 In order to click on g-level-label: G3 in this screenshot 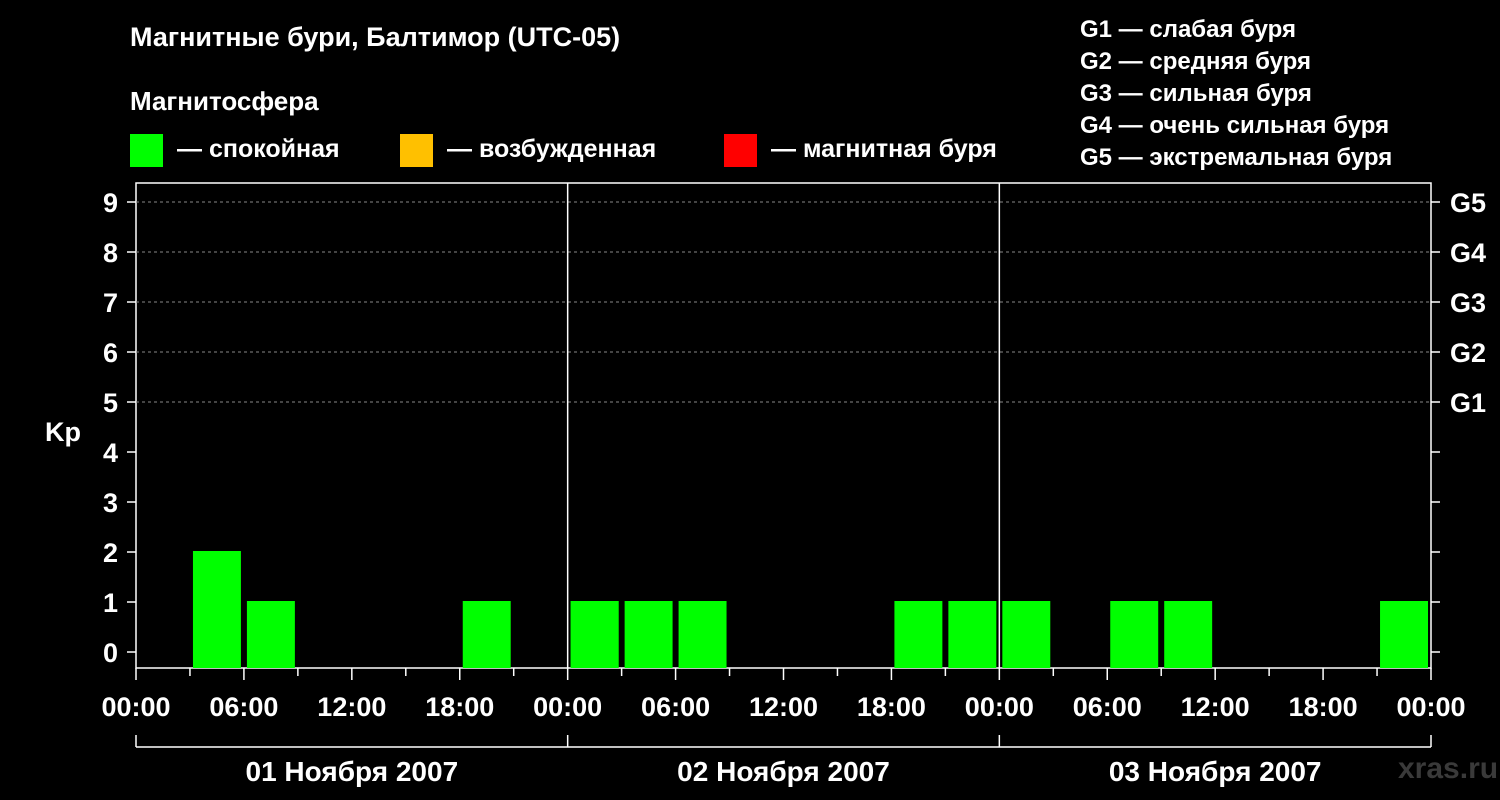, I will do `click(1468, 303)`.